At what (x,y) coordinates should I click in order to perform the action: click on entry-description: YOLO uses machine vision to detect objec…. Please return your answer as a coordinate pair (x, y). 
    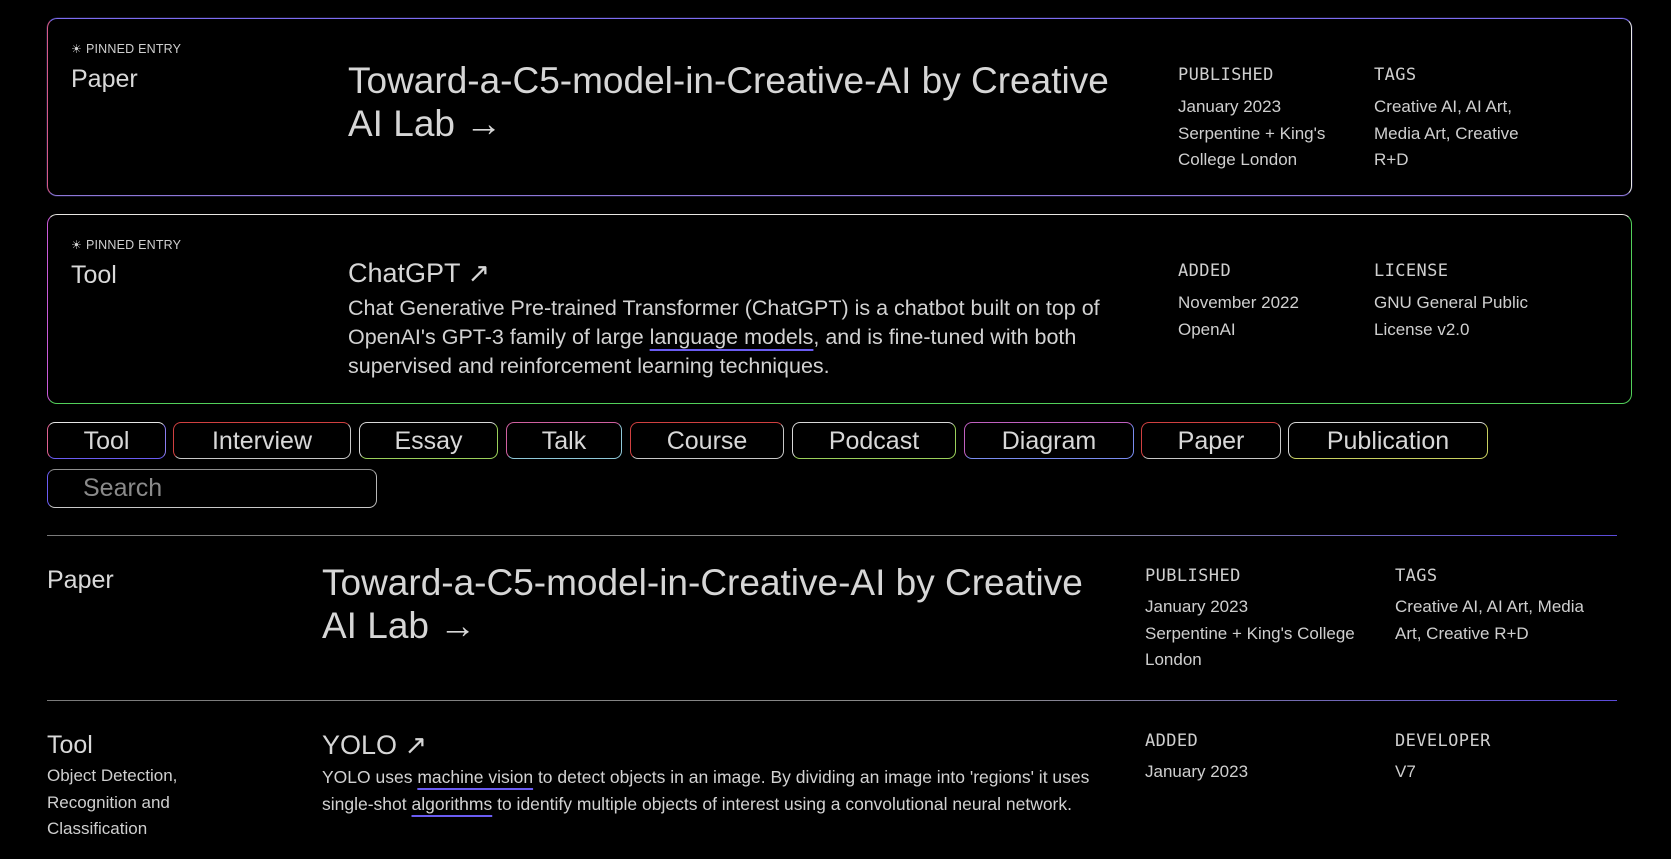
    Looking at the image, I should click on (706, 790).